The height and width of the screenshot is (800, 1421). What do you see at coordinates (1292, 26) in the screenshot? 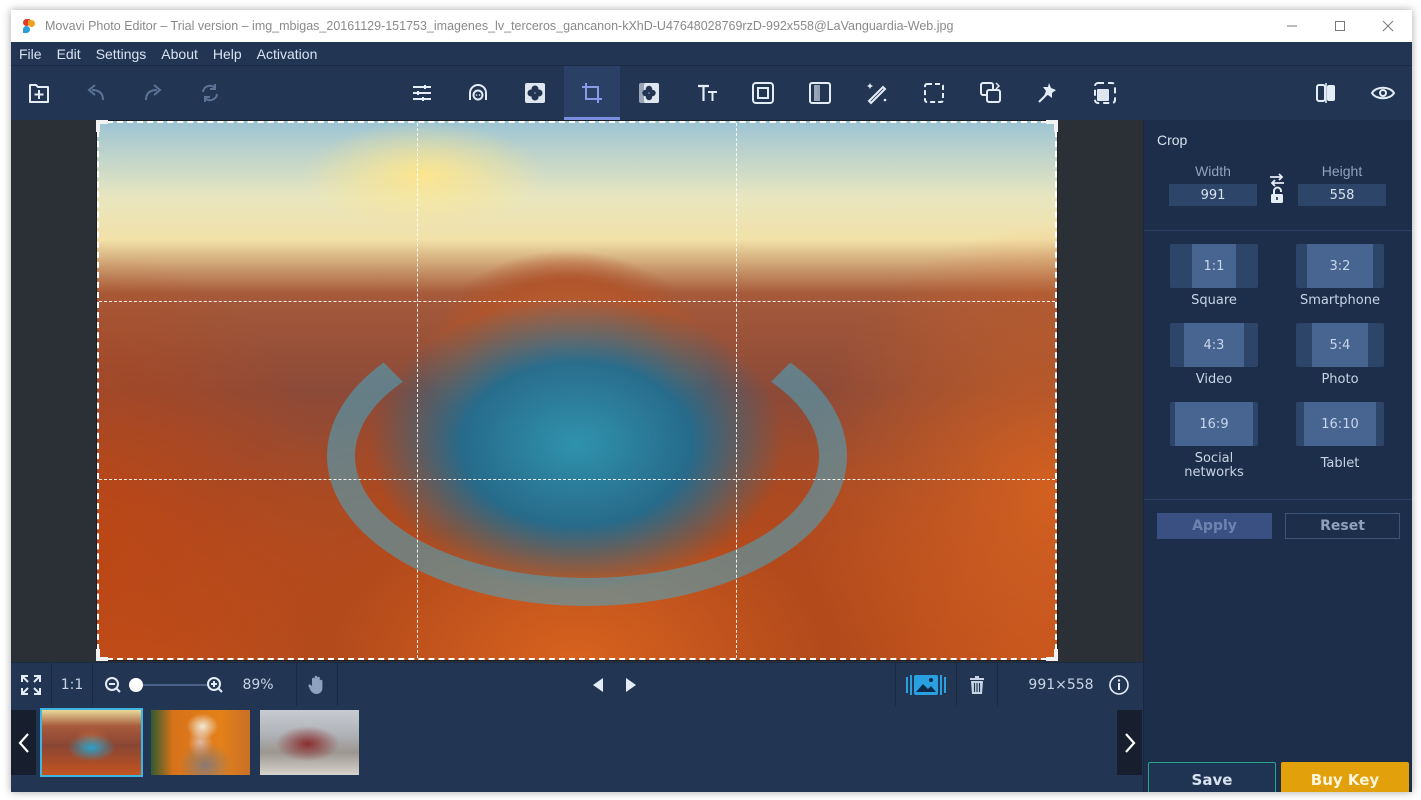
I see `minimize-button` at bounding box center [1292, 26].